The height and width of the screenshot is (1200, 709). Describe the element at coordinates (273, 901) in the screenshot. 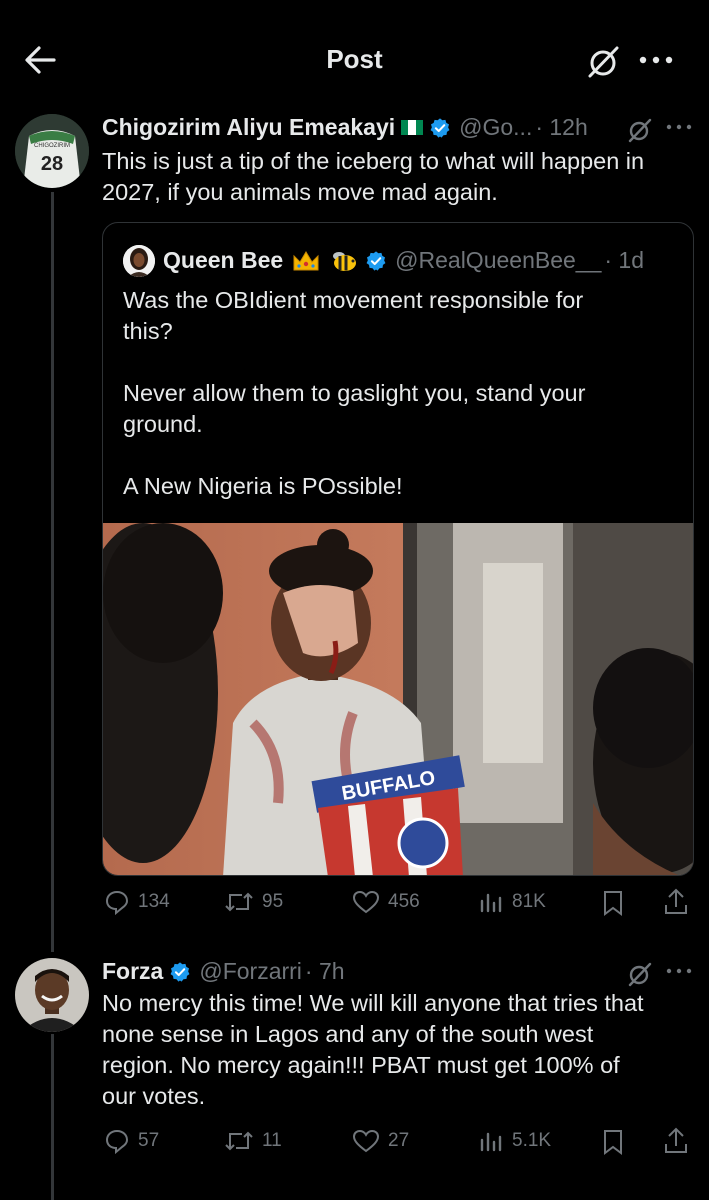

I see `repost-count: 95` at that location.